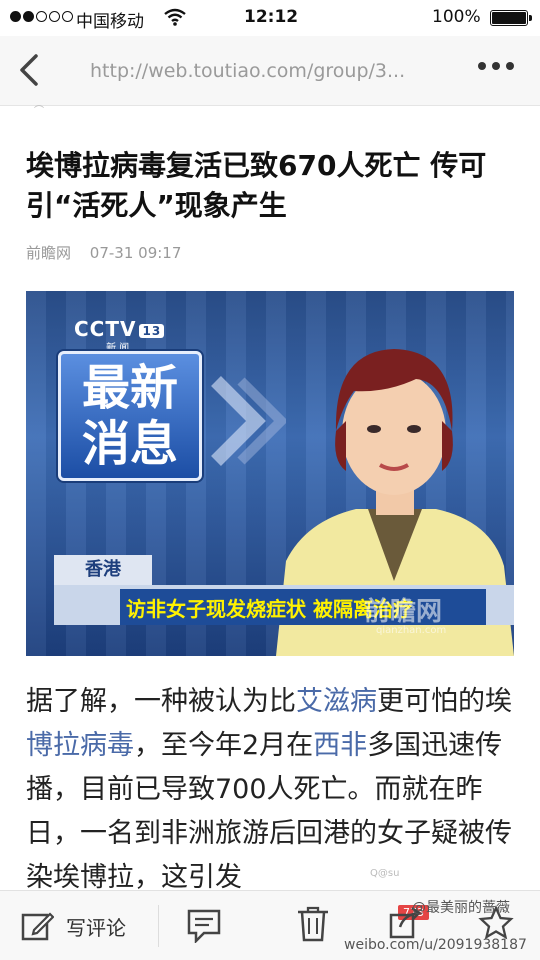  I want to click on delete-button, so click(313, 926).